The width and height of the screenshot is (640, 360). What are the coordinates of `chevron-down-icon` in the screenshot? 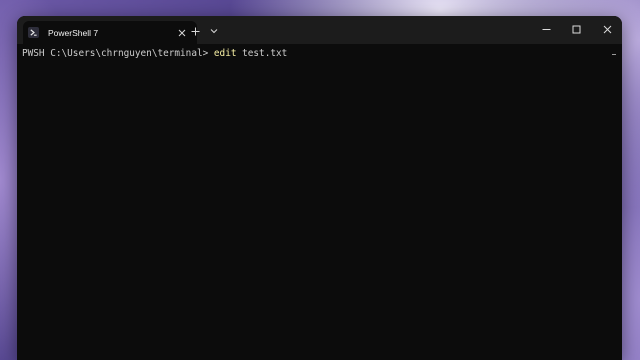 It's located at (214, 31).